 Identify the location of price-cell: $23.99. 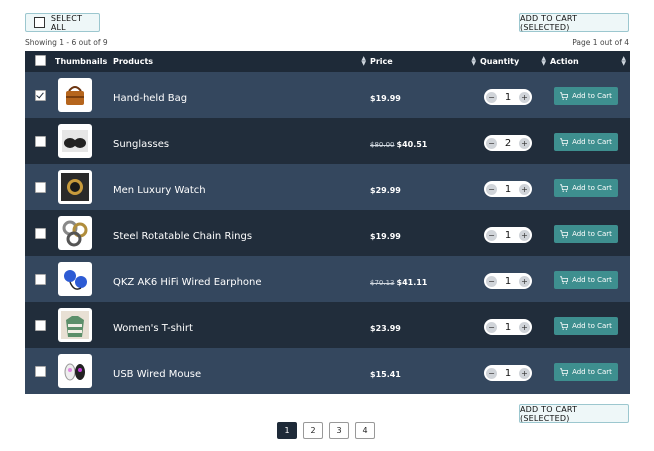
(425, 325).